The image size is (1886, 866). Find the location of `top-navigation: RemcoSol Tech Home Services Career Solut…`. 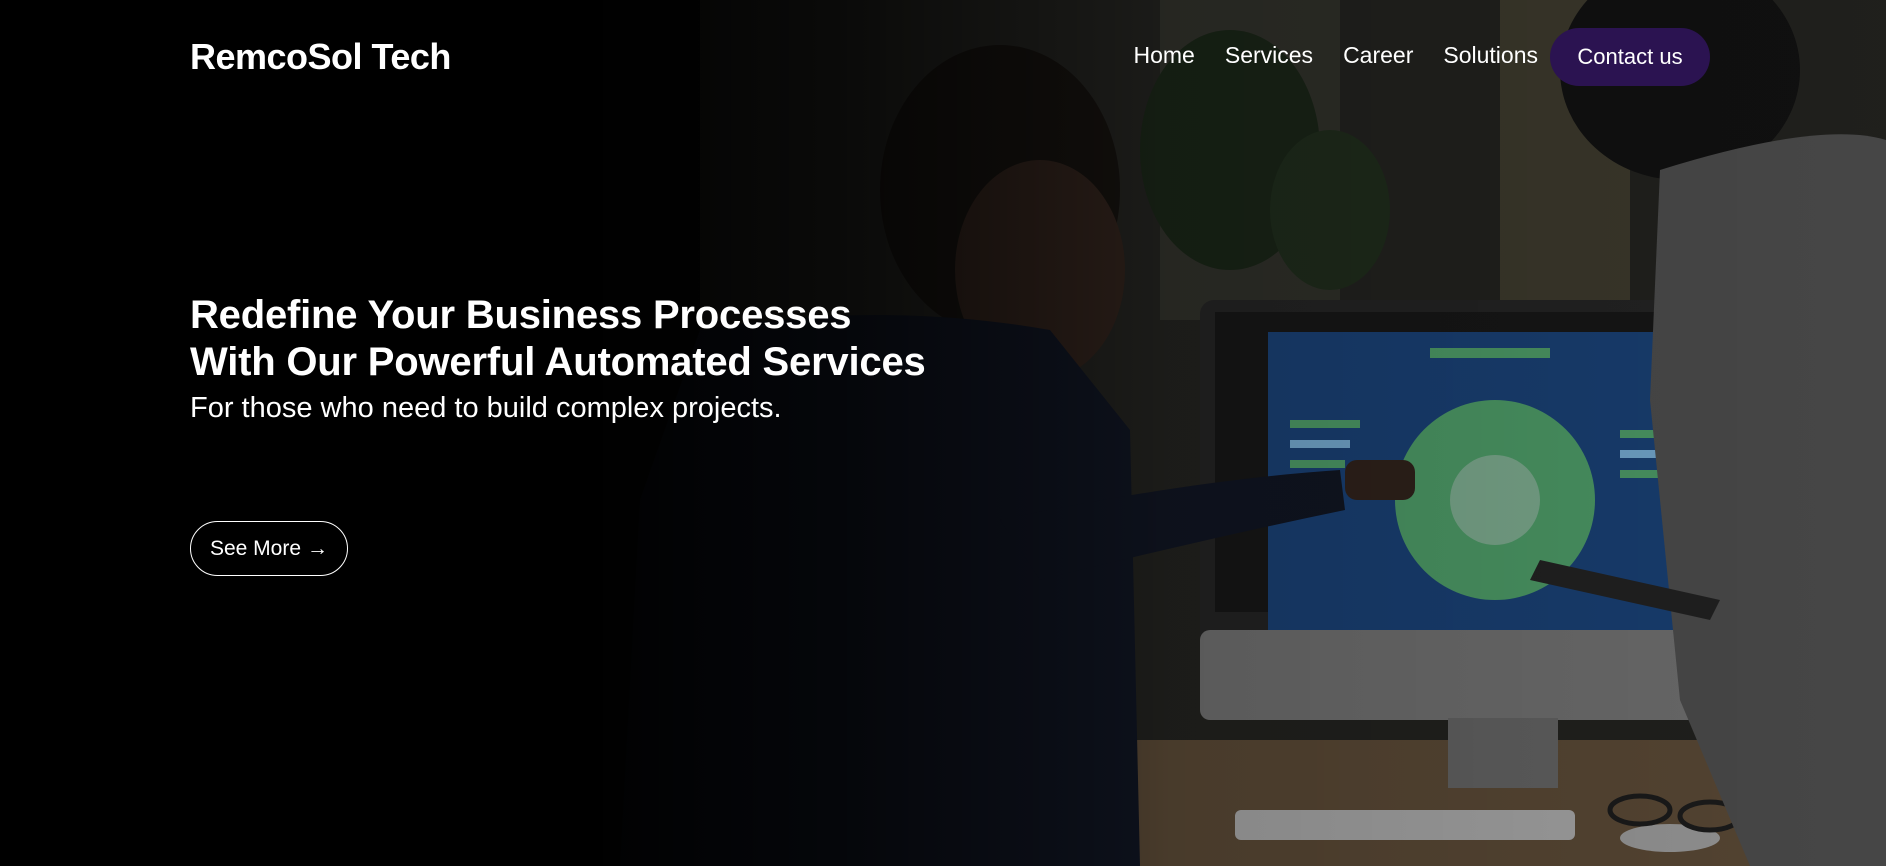

top-navigation: RemcoSol Tech Home Services Career Solut… is located at coordinates (943, 58).